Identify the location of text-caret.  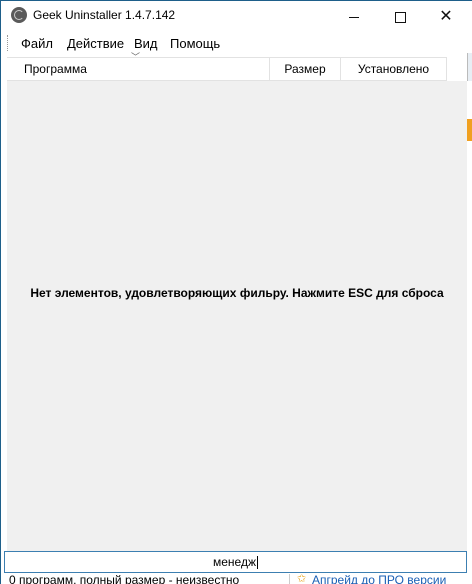
(257, 563).